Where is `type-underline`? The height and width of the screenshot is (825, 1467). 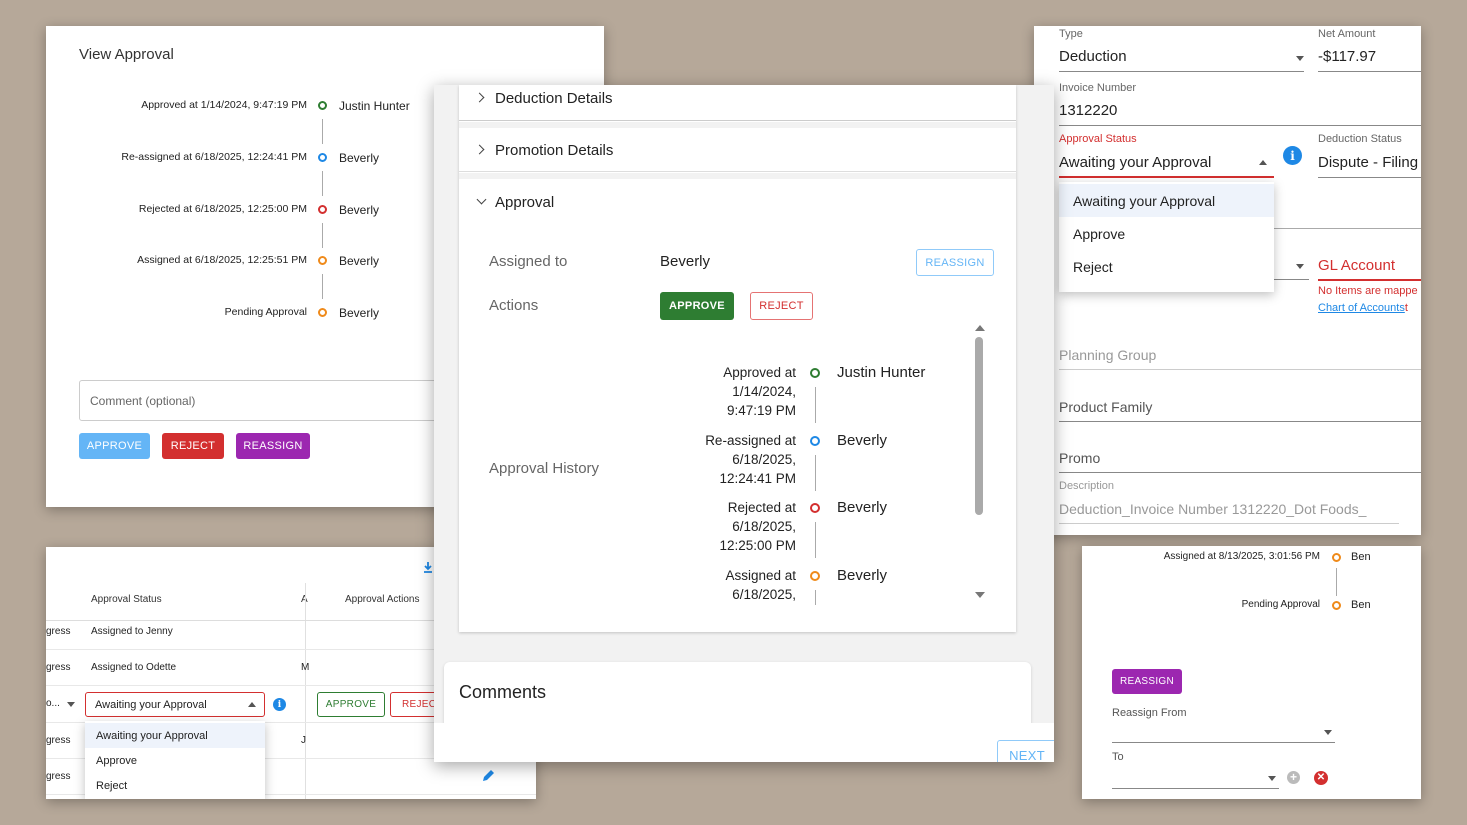 type-underline is located at coordinates (1181, 71).